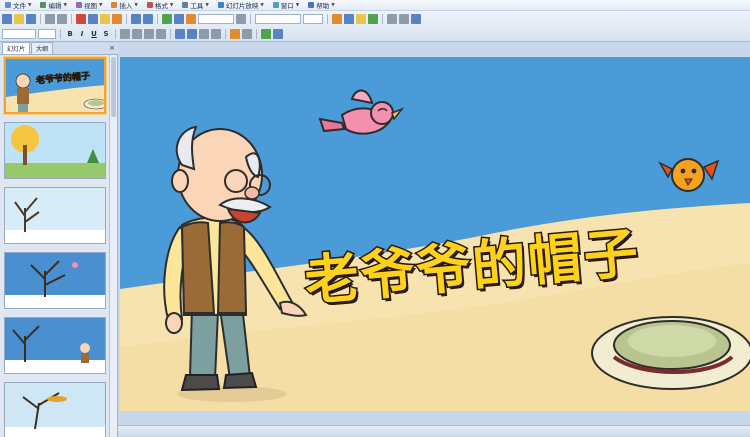  Describe the element at coordinates (416, 19) in the screenshot. I see `color-icon` at that location.